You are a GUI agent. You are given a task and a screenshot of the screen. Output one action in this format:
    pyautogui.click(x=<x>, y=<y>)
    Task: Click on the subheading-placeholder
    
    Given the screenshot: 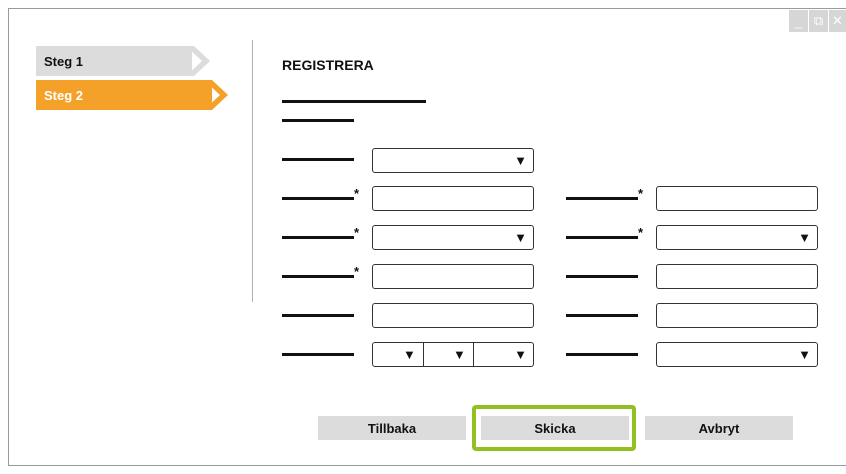 What is the action you would take?
    pyautogui.click(x=318, y=120)
    